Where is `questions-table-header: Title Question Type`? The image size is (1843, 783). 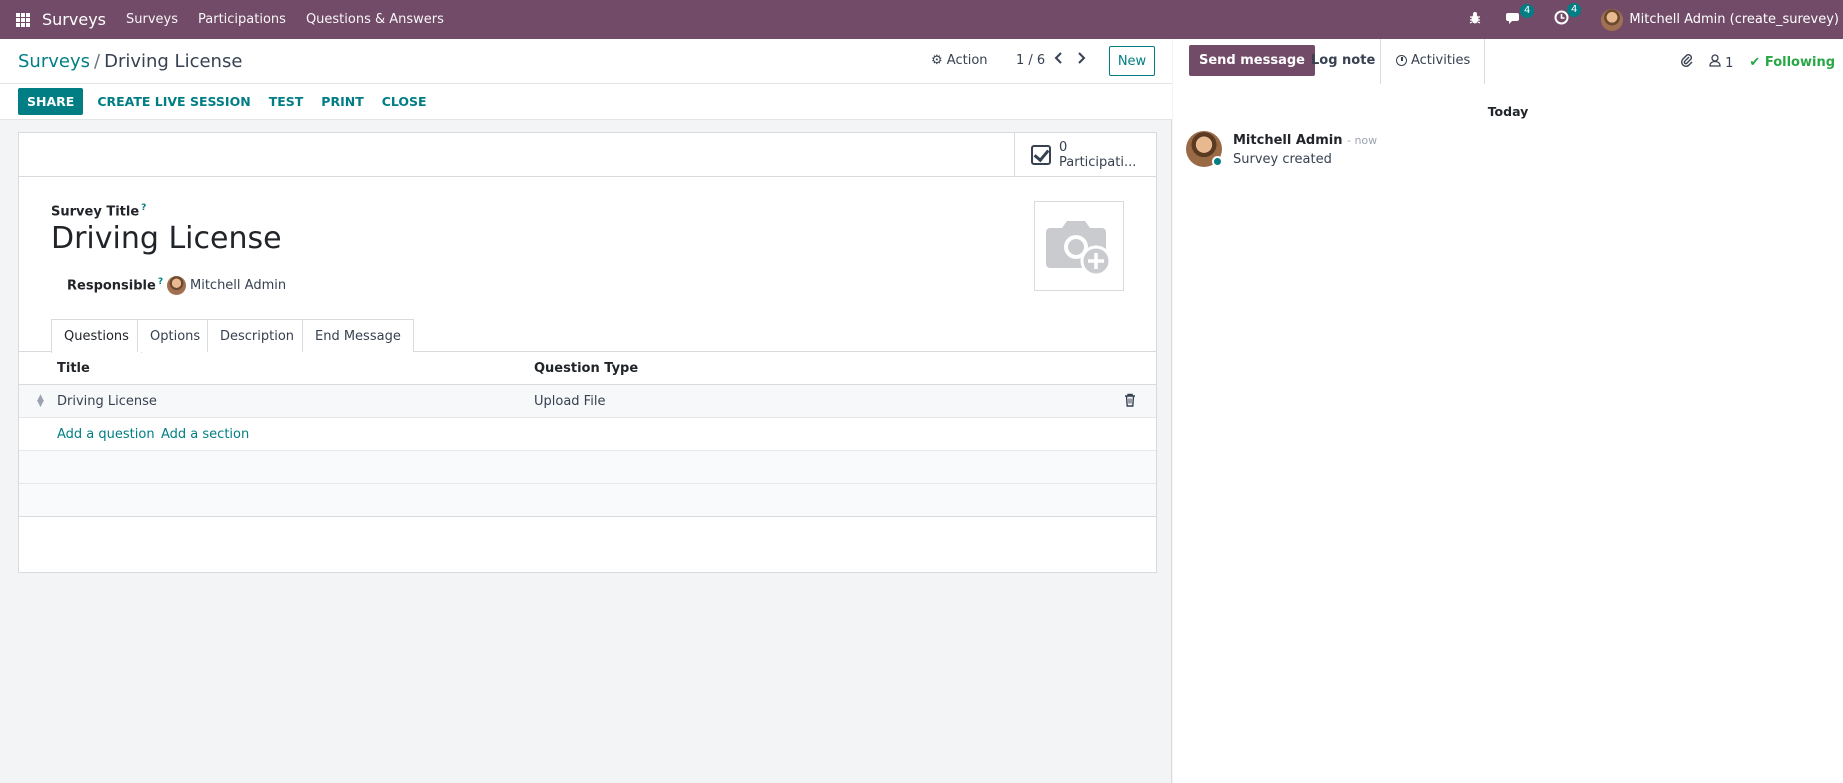
questions-table-header: Title Question Type is located at coordinates (587, 368).